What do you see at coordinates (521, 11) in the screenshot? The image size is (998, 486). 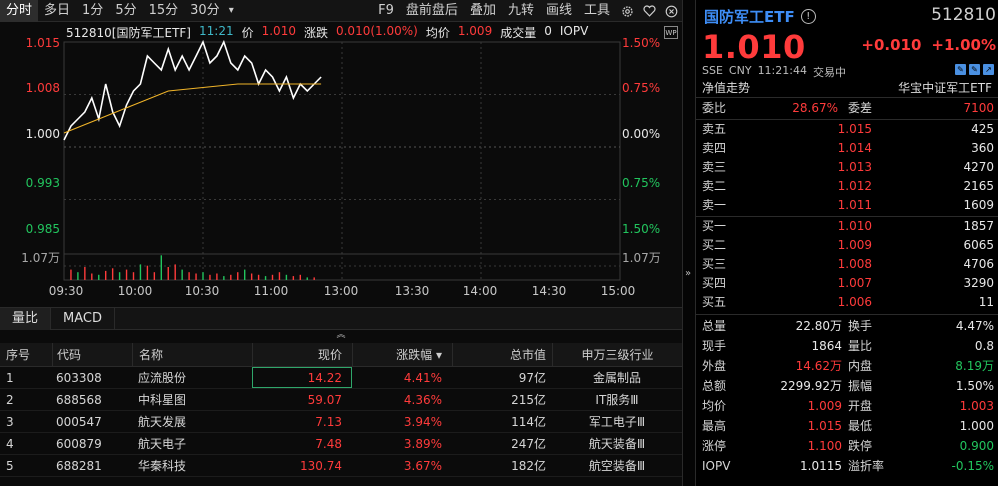 I see `nine-turn-button: 九转` at bounding box center [521, 11].